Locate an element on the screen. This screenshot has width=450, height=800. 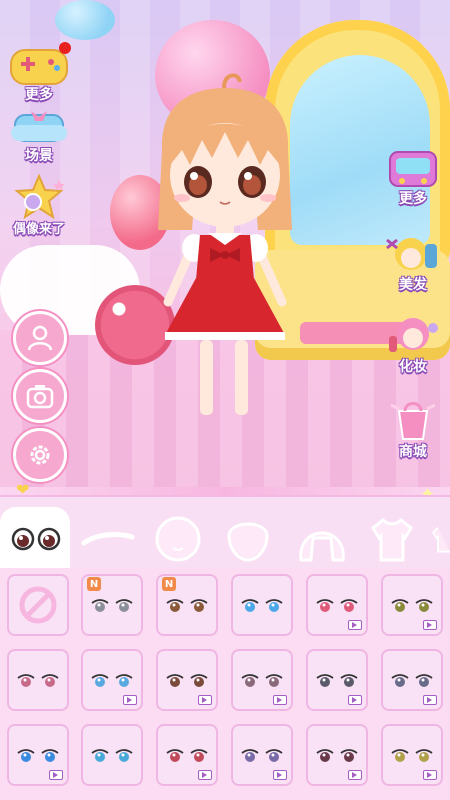
makeup-icon is located at coordinates (413, 335).